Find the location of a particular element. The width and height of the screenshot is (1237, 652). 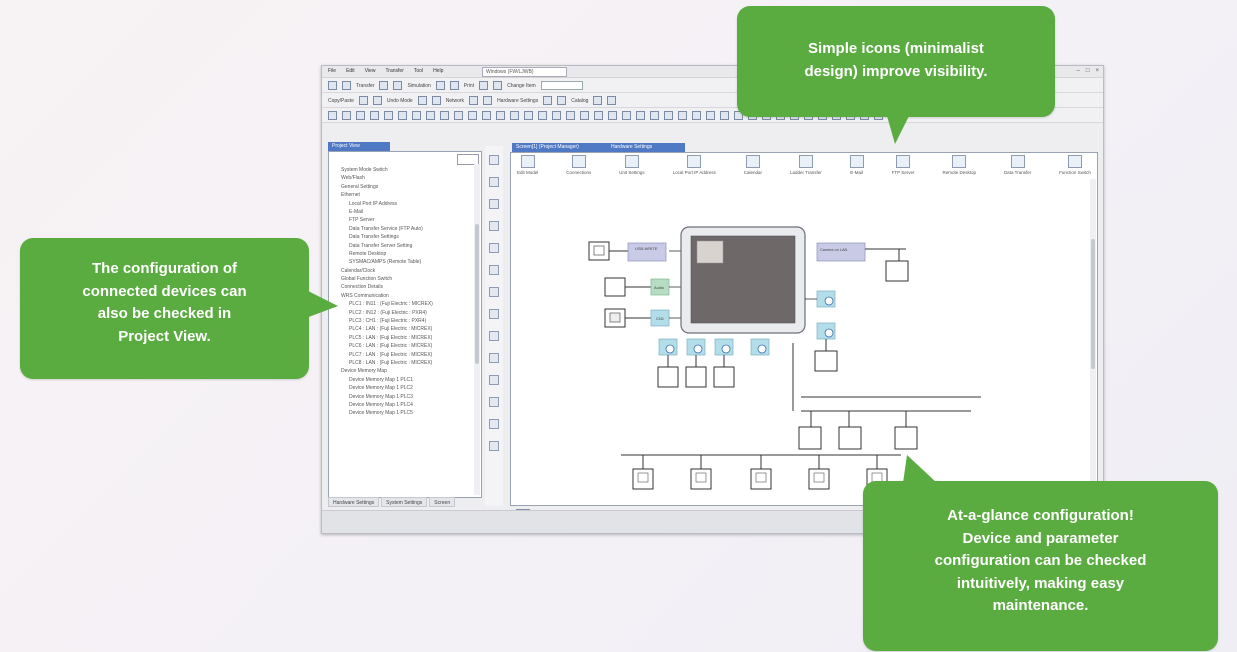

tree-item: Data Transfer Settings is located at coordinates (403, 237).